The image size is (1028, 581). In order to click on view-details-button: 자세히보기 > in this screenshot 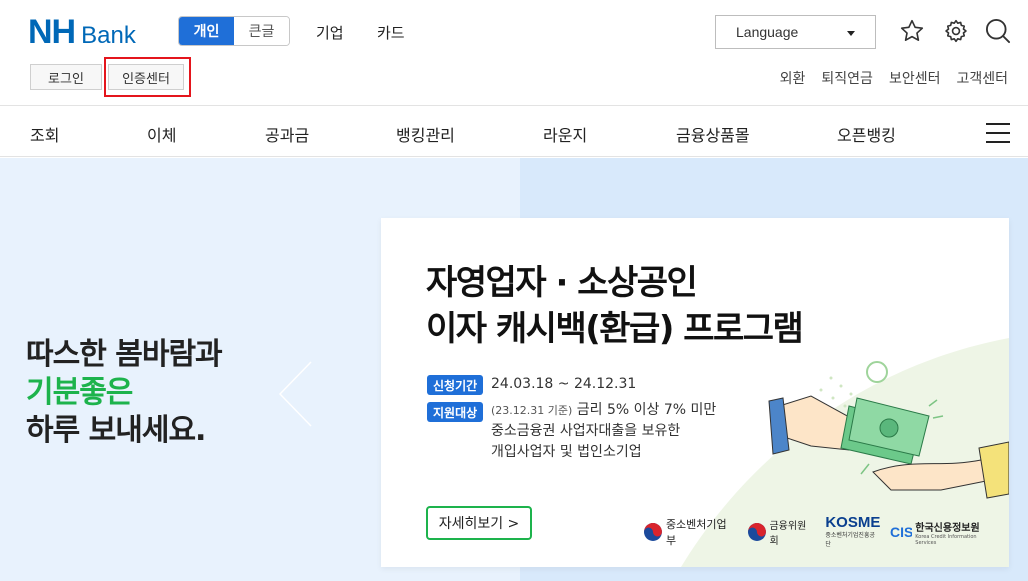, I will do `click(479, 523)`.